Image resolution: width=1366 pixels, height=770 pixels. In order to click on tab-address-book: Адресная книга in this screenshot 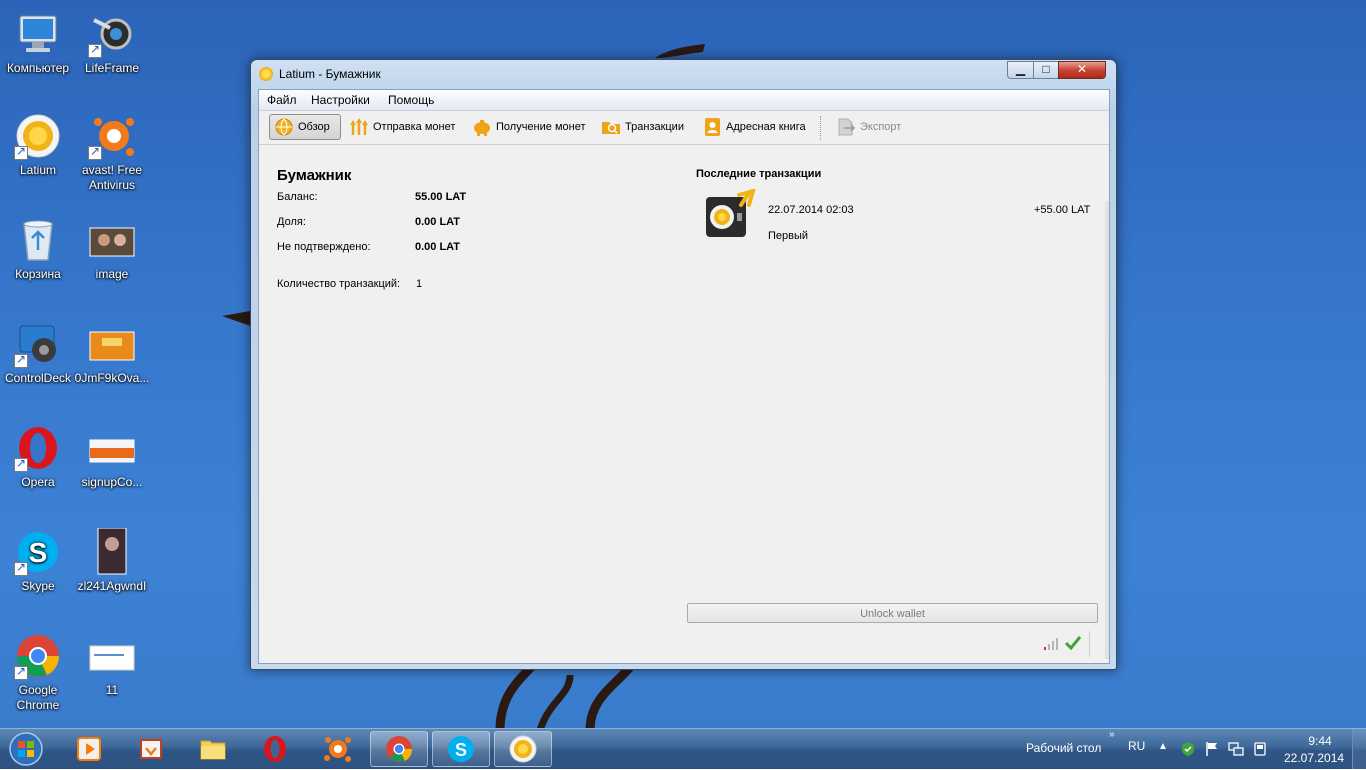, I will do `click(754, 127)`.